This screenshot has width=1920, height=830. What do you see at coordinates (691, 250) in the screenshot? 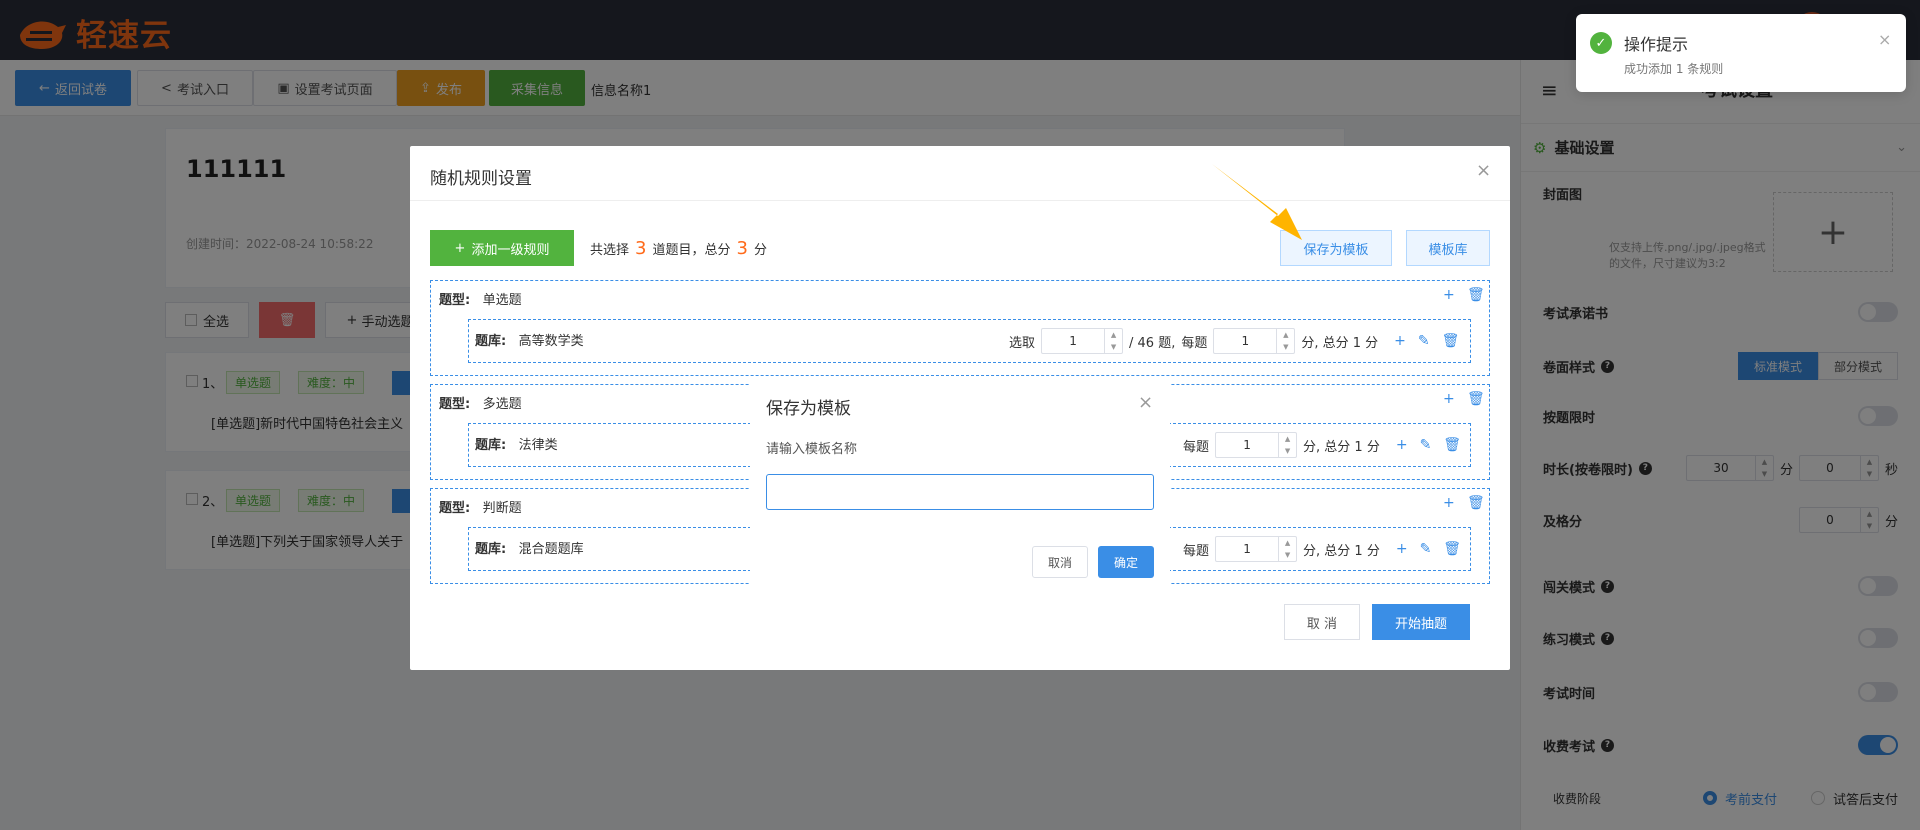
I see `summary-mid: 道题目，总分` at bounding box center [691, 250].